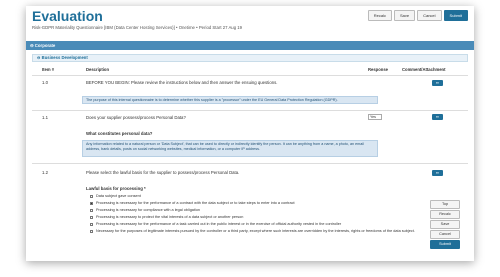 This screenshot has width=500, height=277. Describe the element at coordinates (424, 69) in the screenshot. I see `col-comment: Comment/Attachment` at that location.